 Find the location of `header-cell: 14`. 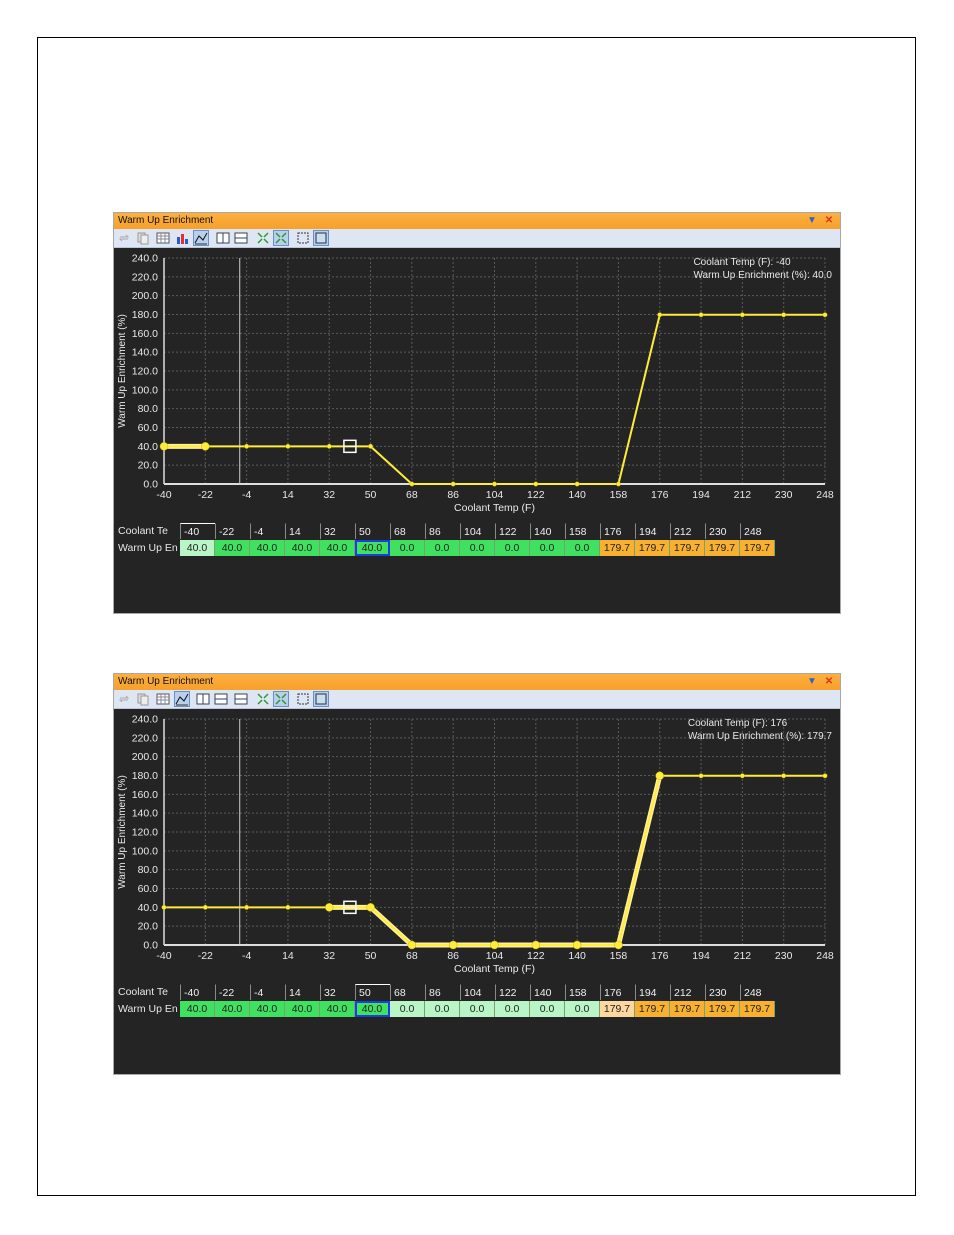

header-cell: 14 is located at coordinates (302, 531).